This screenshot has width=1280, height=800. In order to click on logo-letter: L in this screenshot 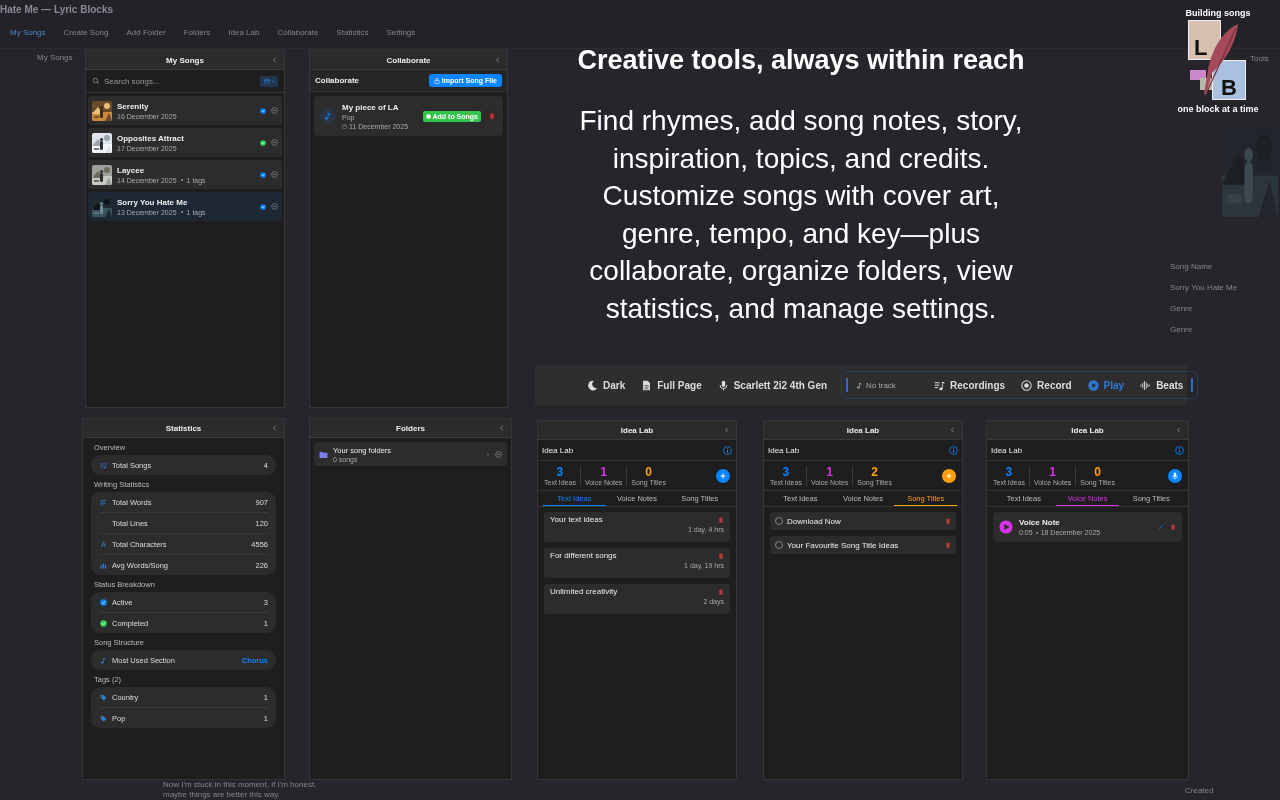, I will do `click(1204, 40)`.